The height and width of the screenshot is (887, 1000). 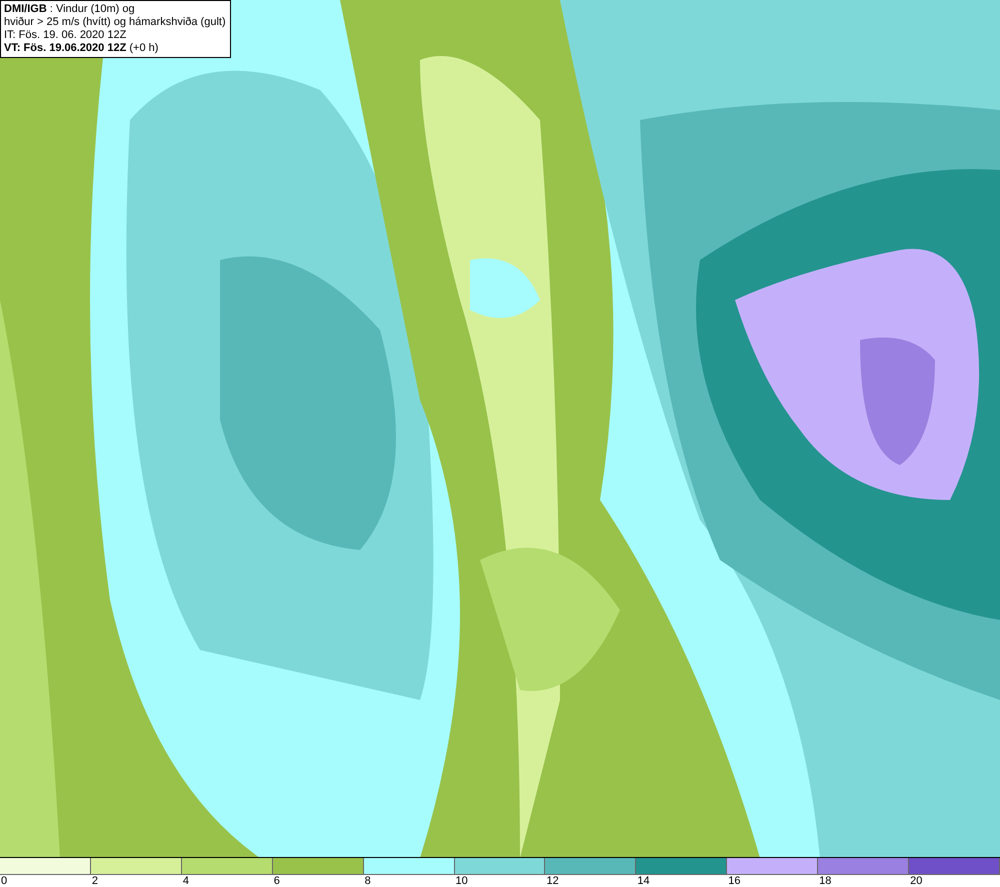 I want to click on legend-label: 0, so click(x=4, y=881).